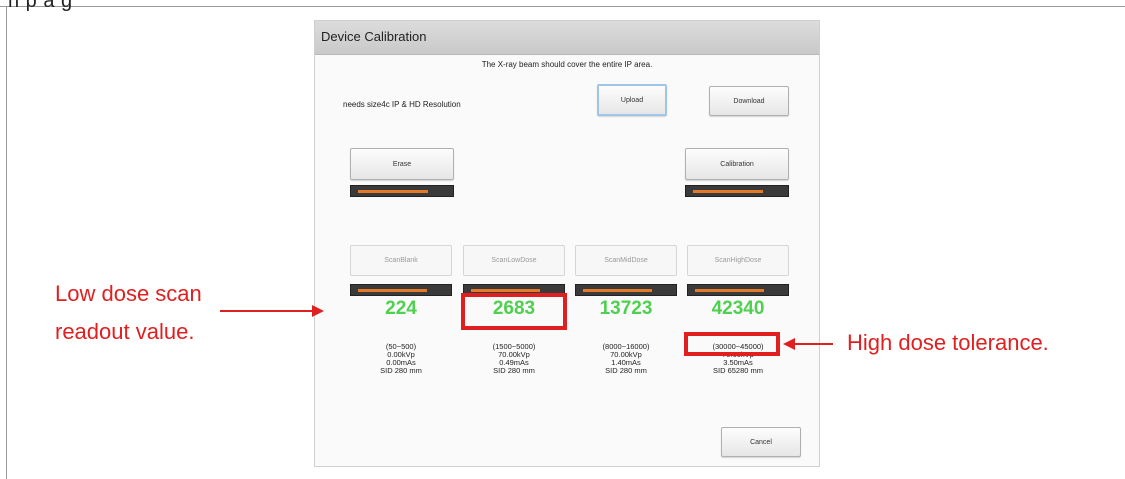  Describe the element at coordinates (738, 308) in the screenshot. I see `scan-high-dose-readout: 42340` at that location.